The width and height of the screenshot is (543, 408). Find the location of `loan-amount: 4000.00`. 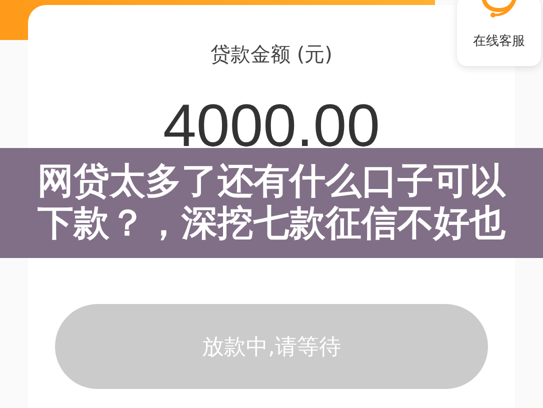

loan-amount: 4000.00 is located at coordinates (271, 126).